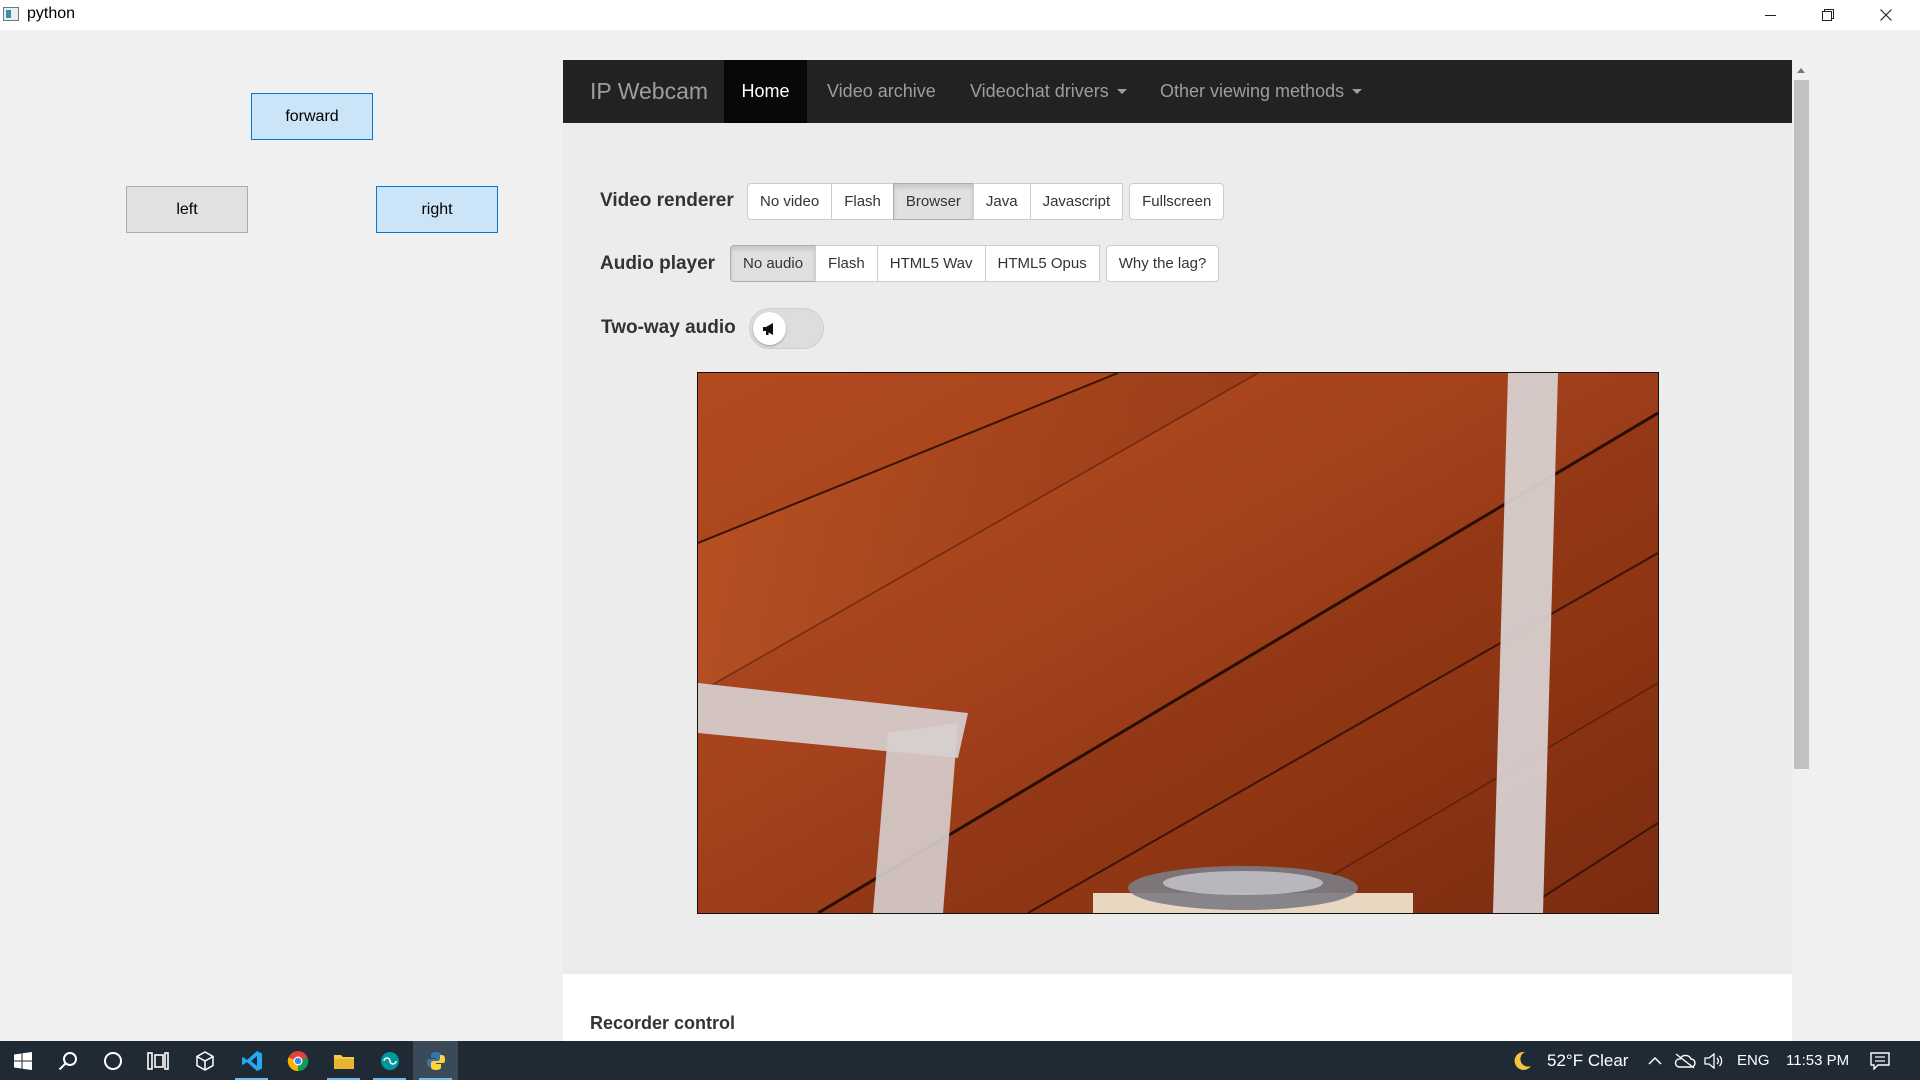 The height and width of the screenshot is (1080, 1920). What do you see at coordinates (1177, 1007) in the screenshot?
I see `recorder-panel: Recorder control` at bounding box center [1177, 1007].